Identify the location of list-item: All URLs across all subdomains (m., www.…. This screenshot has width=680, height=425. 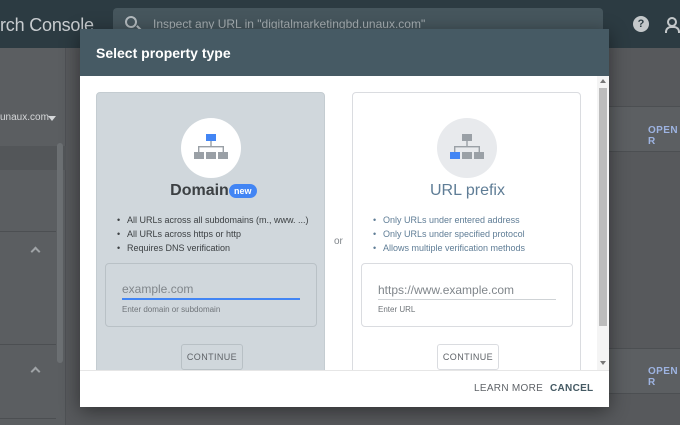
(213, 220).